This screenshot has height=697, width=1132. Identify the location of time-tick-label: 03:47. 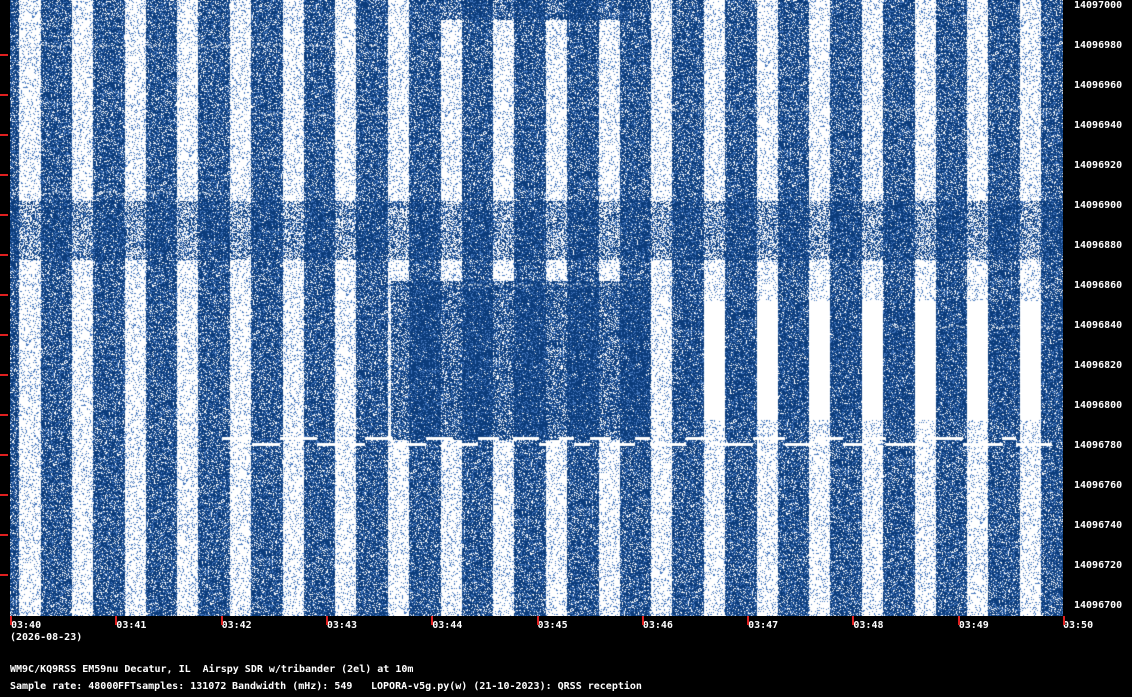
(763, 625).